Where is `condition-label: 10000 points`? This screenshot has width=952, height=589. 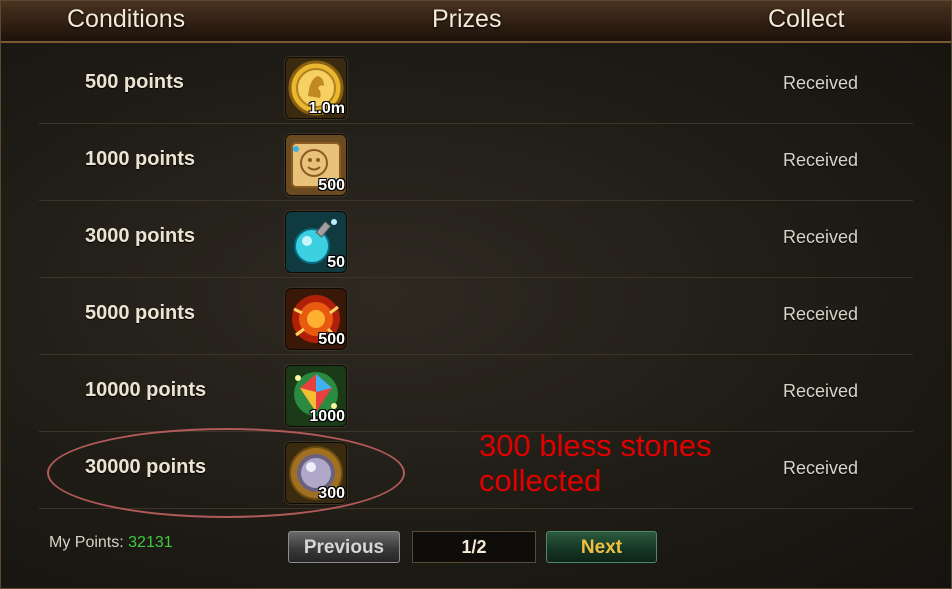 condition-label: 10000 points is located at coordinates (146, 390).